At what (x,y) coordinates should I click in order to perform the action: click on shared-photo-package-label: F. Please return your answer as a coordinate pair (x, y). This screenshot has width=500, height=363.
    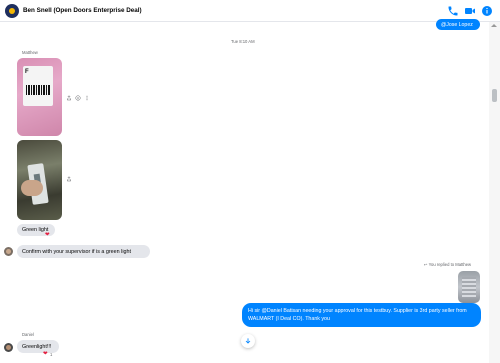
    Looking at the image, I should click on (39, 97).